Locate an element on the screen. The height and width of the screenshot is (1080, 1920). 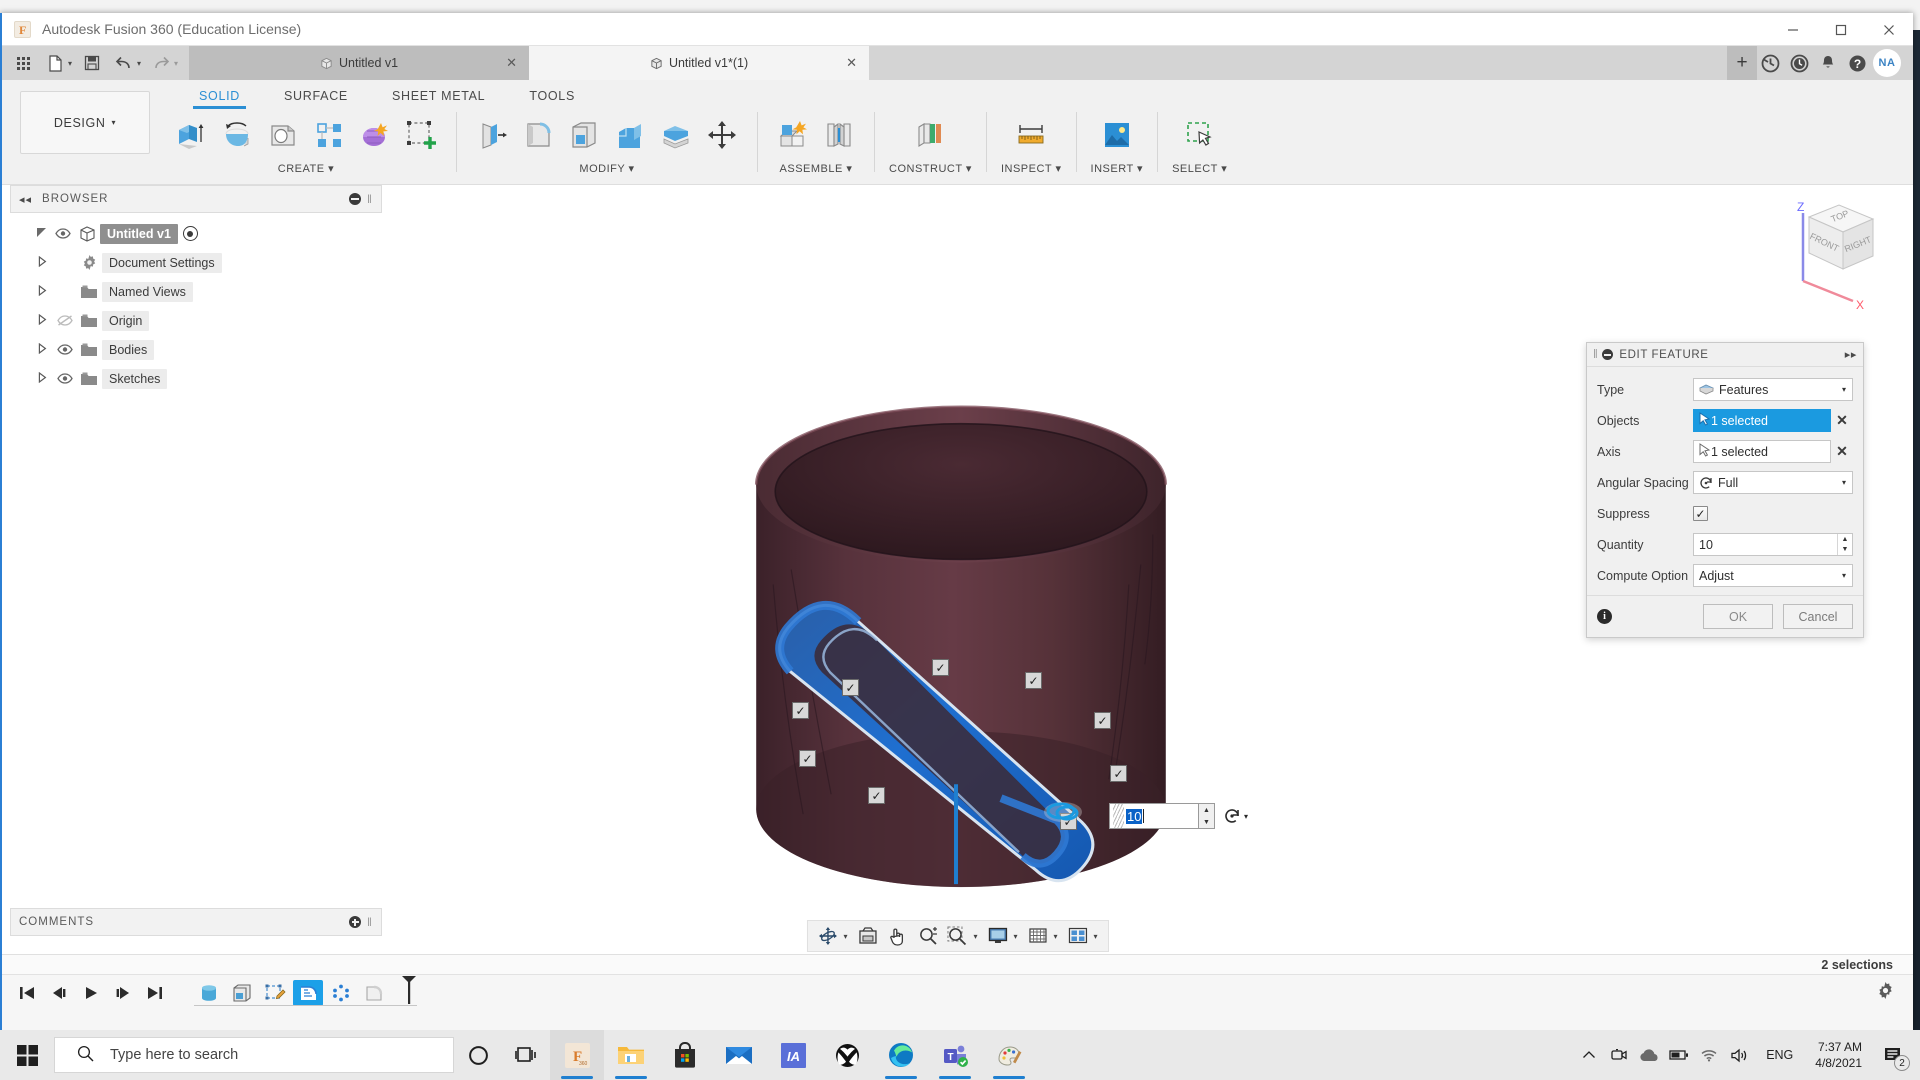
tab-surface: SURFACE is located at coordinates (316, 98).